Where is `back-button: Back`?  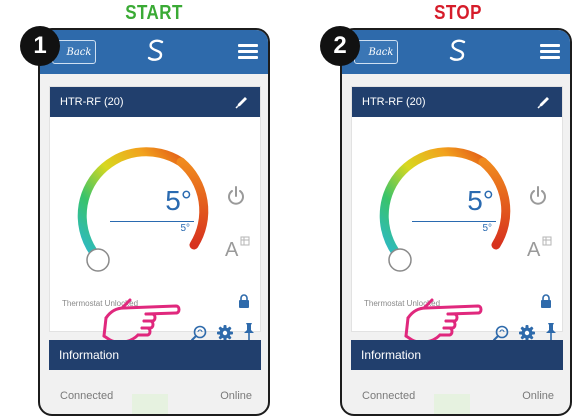
back-button: Back is located at coordinates (376, 52).